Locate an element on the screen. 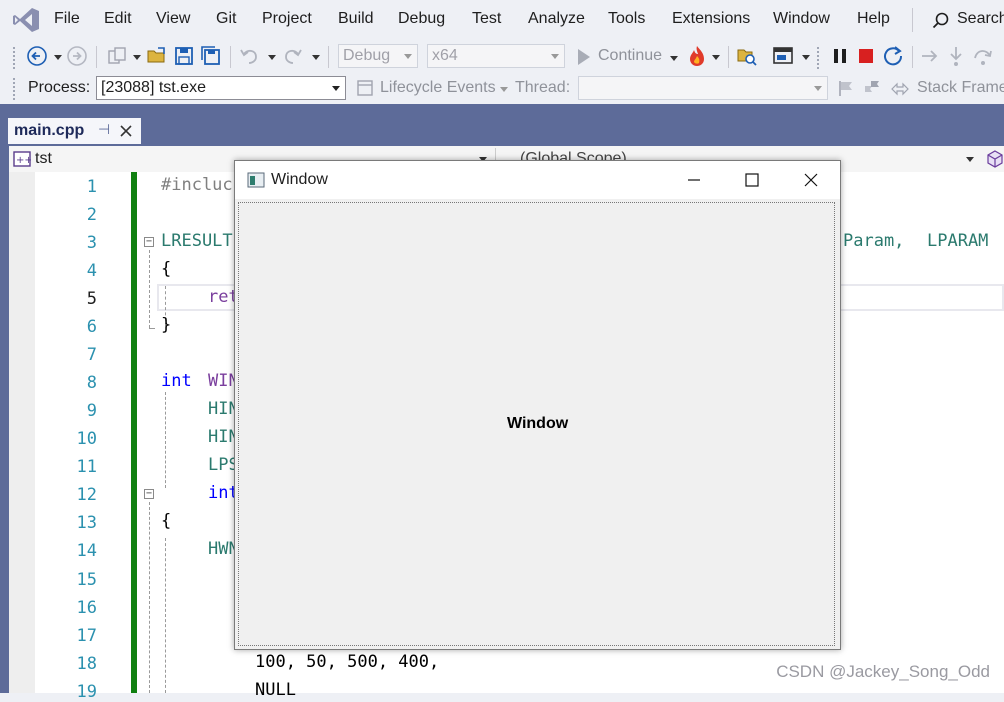 The height and width of the screenshot is (702, 1004). line-number: 11 is located at coordinates (86, 467).